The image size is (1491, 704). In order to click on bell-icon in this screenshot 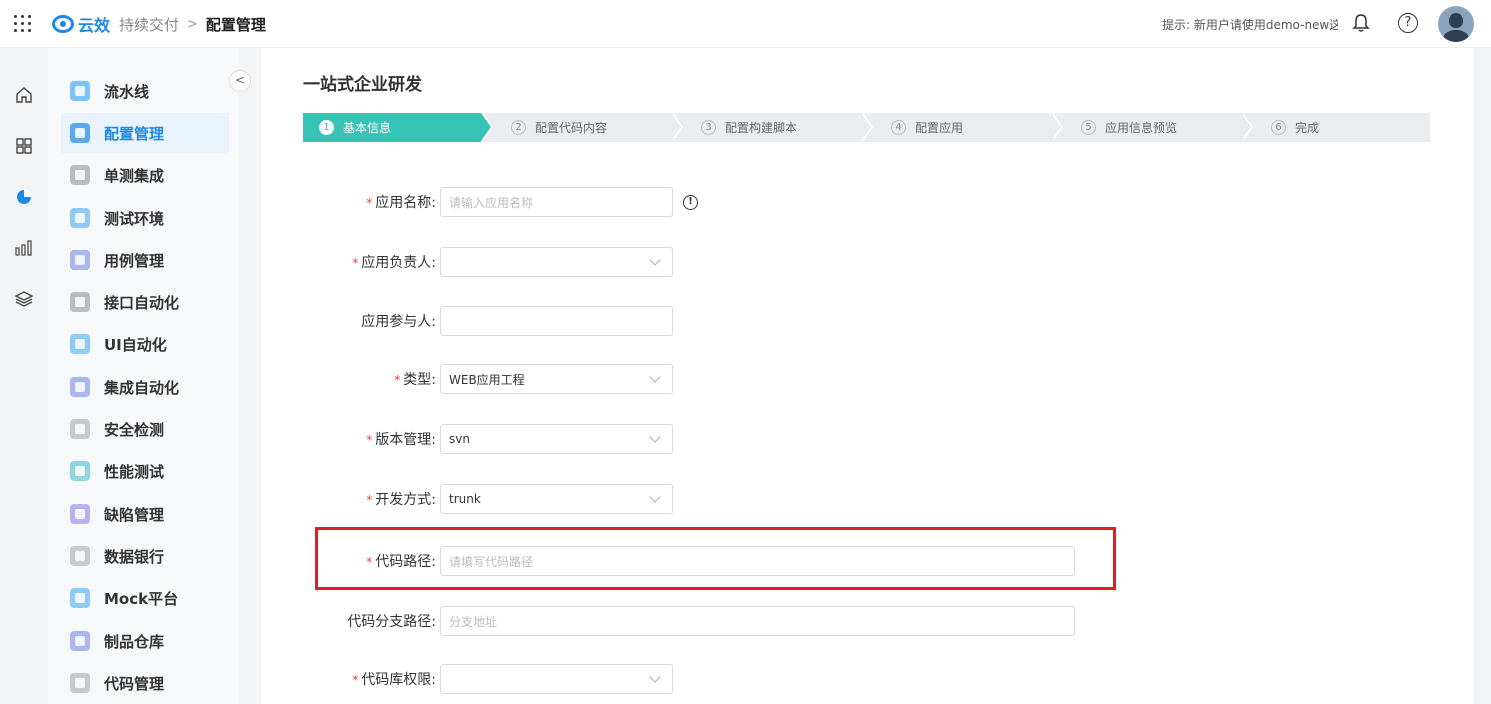, I will do `click(1361, 23)`.